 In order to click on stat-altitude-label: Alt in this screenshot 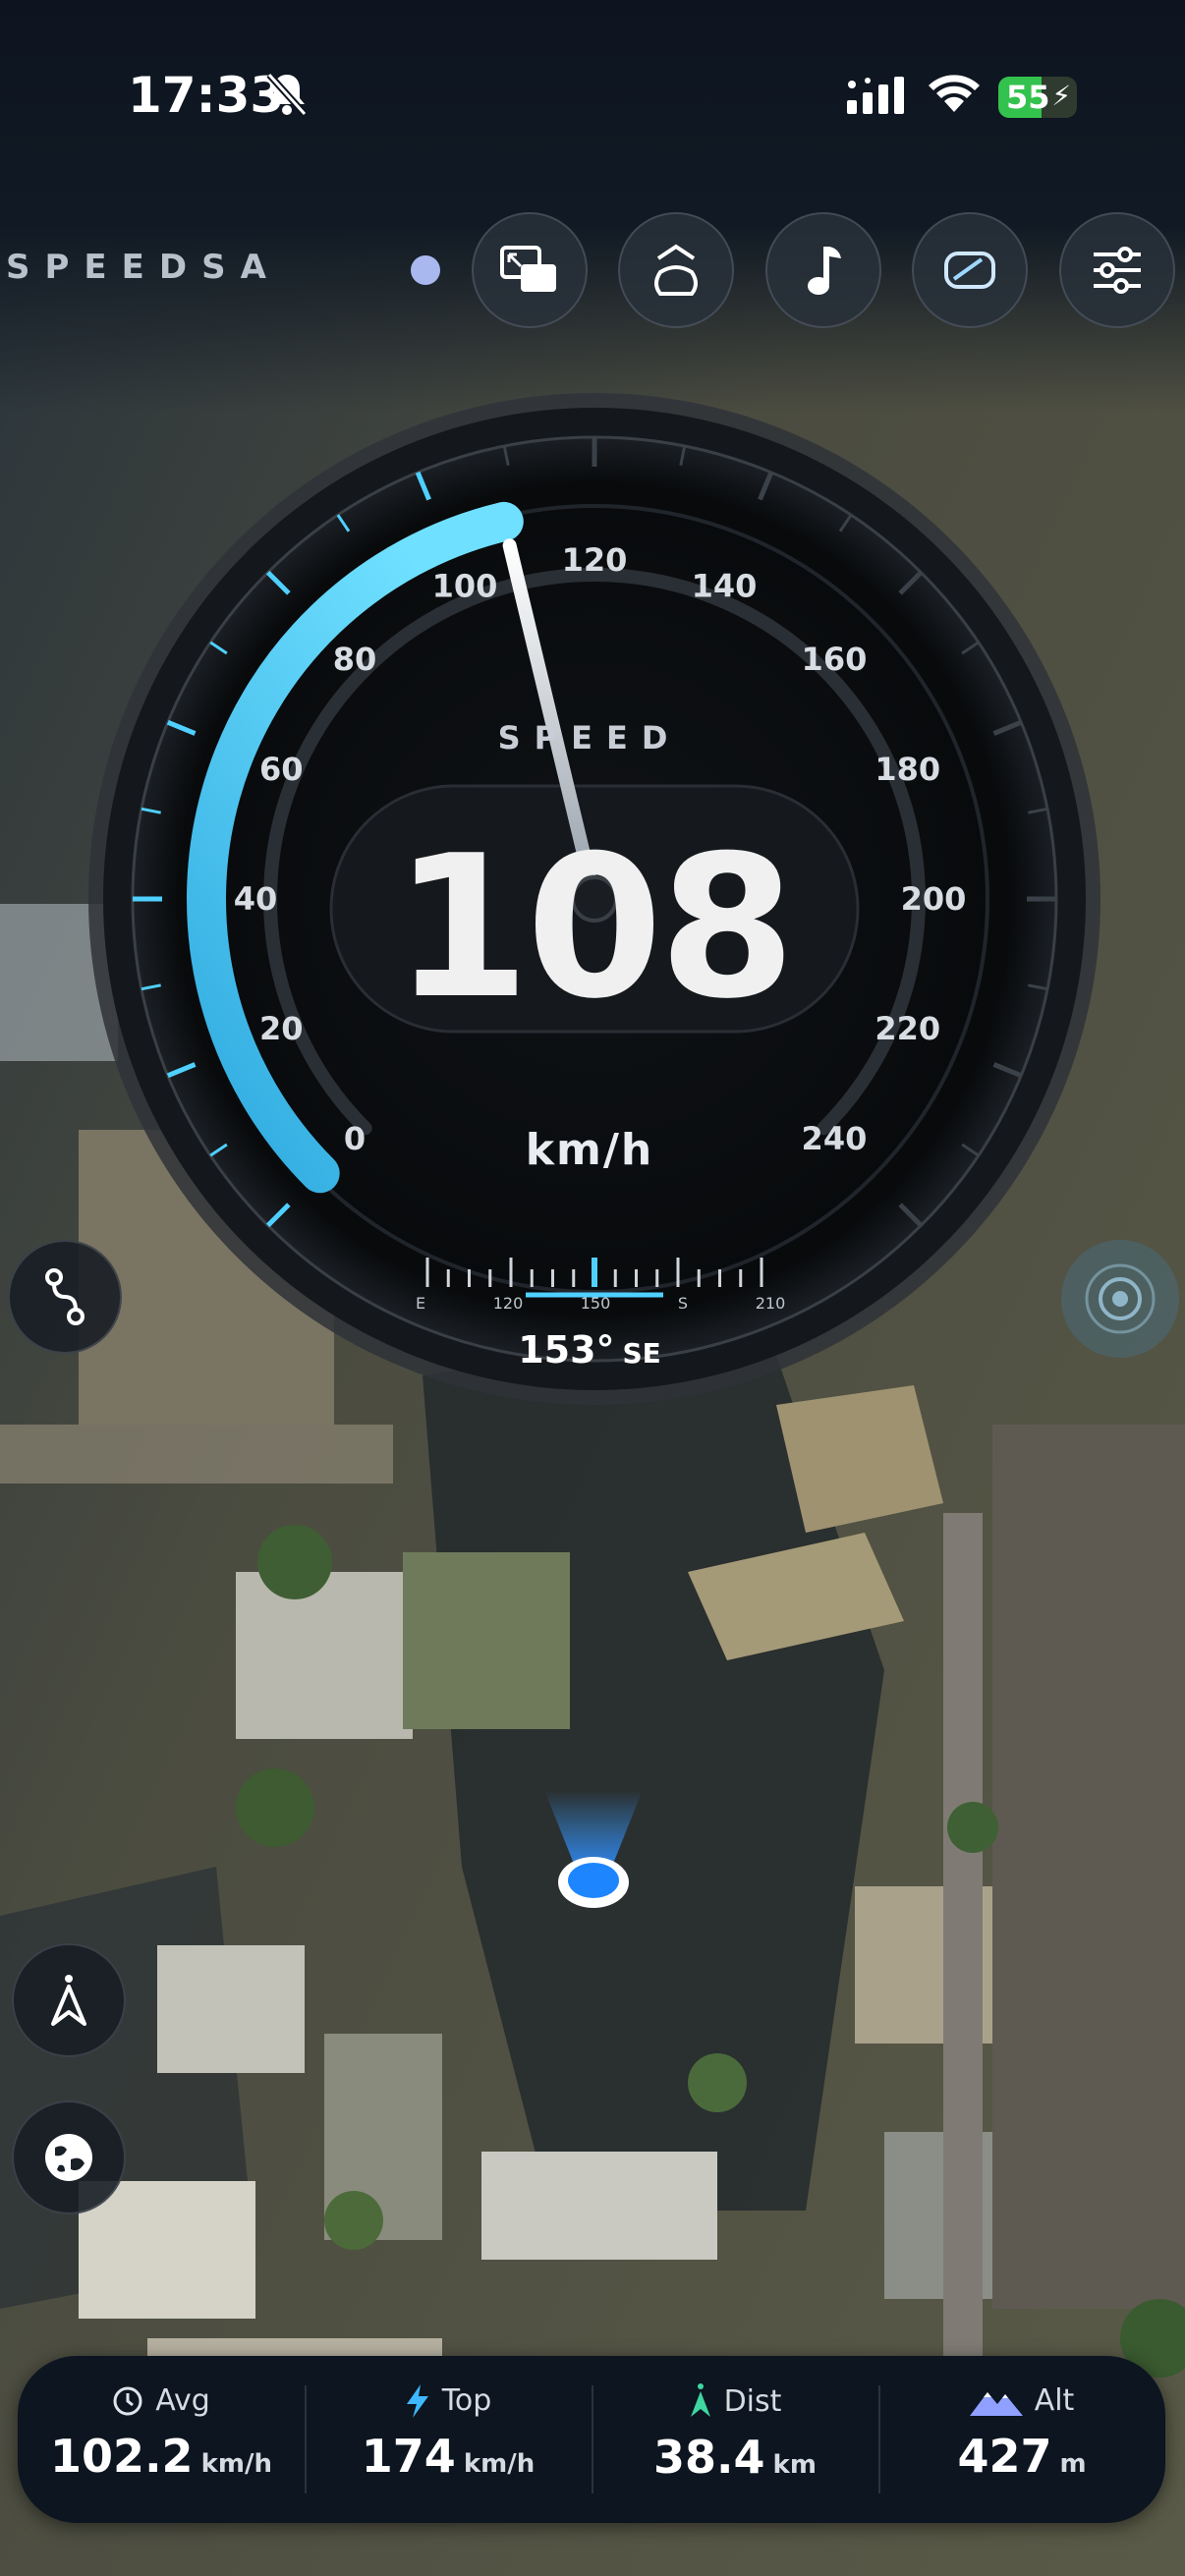, I will do `click(1054, 2400)`.